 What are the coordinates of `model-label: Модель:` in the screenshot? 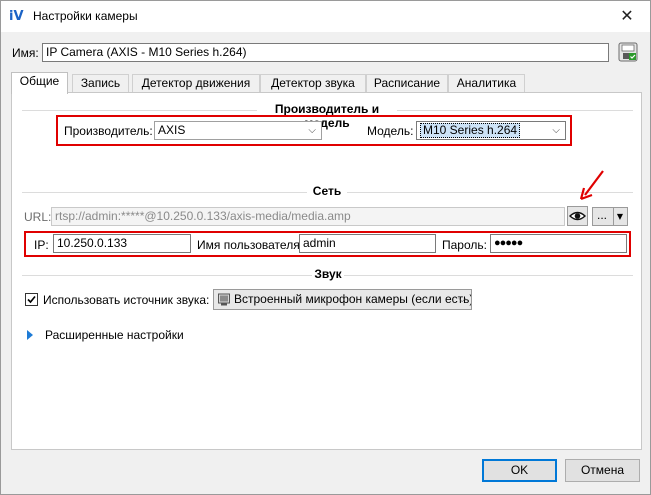 It's located at (390, 131).